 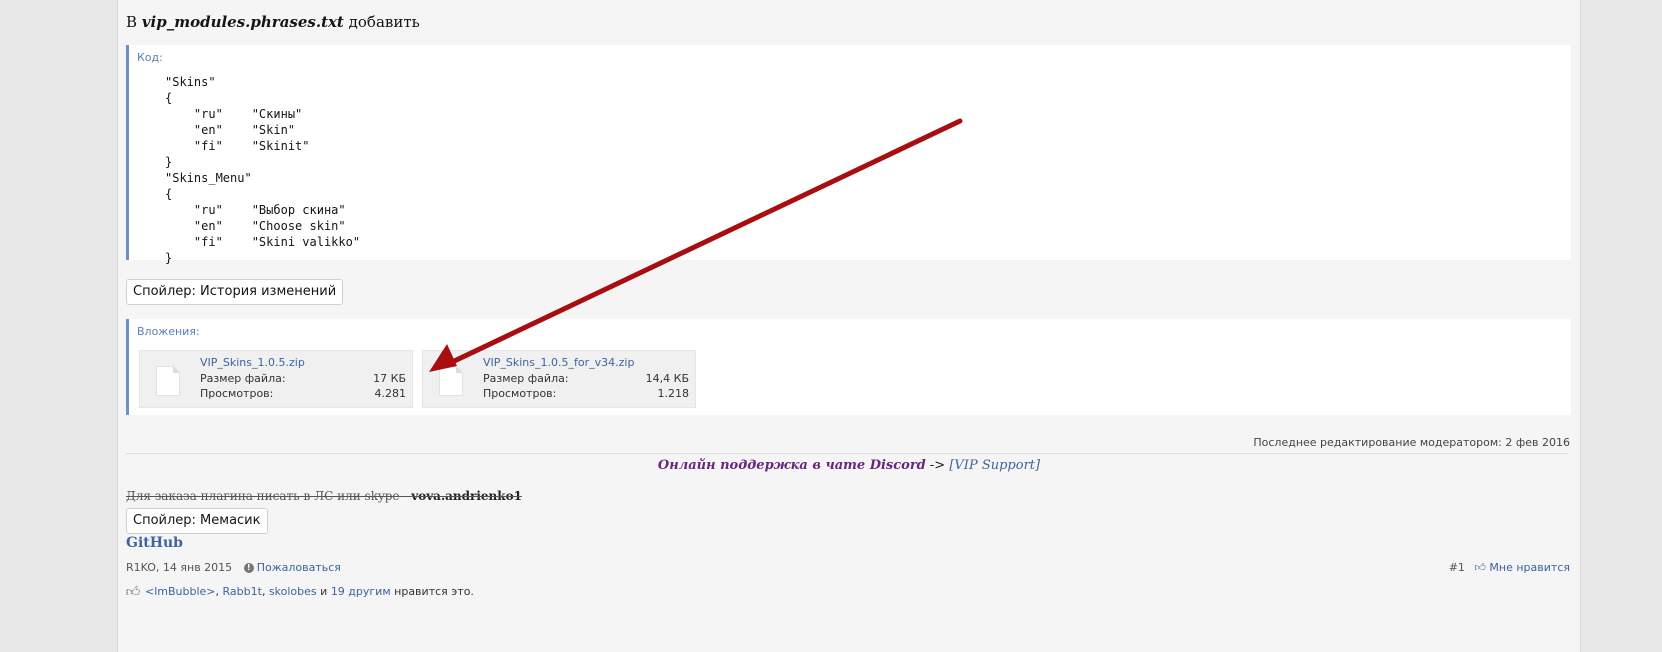 I want to click on annotation-arrow-shaft, so click(x=704, y=242).